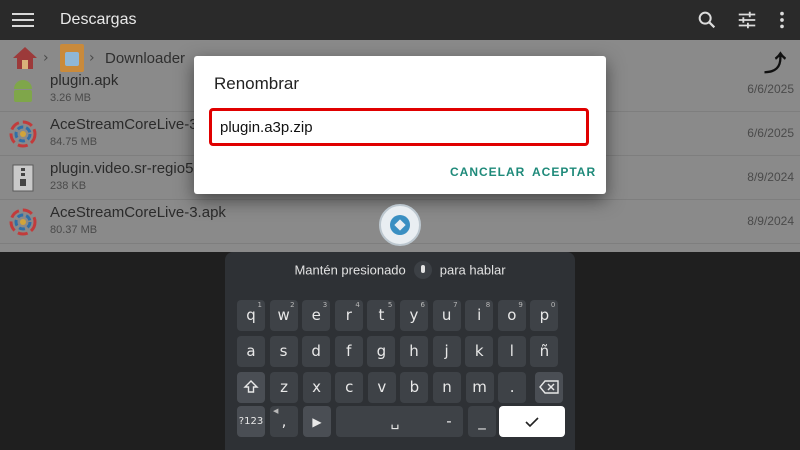  I want to click on key-u: 7u, so click(446, 315).